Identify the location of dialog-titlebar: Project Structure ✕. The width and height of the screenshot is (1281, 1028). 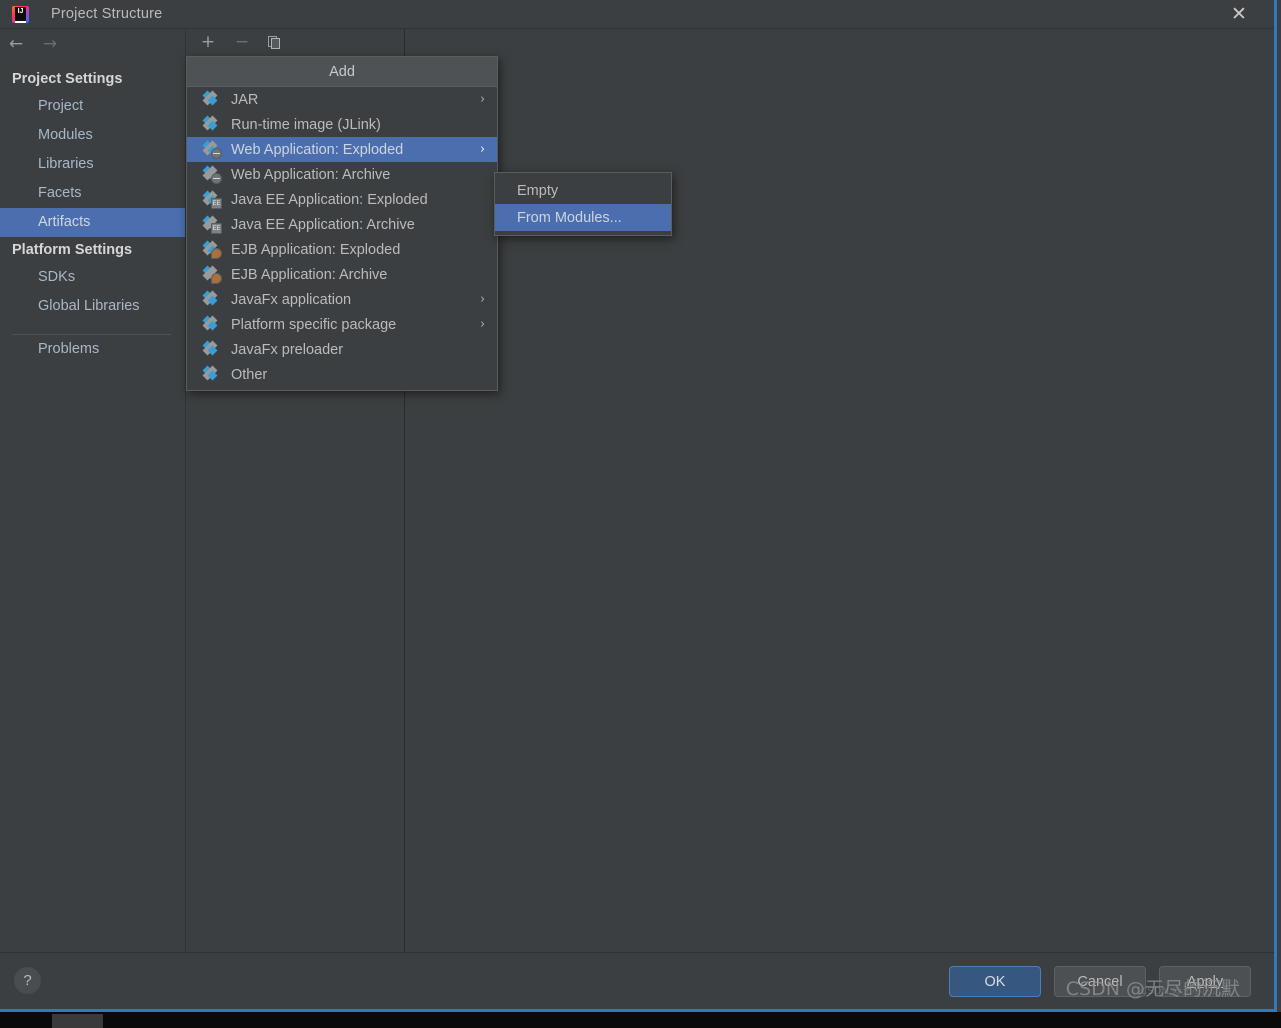
(637, 14).